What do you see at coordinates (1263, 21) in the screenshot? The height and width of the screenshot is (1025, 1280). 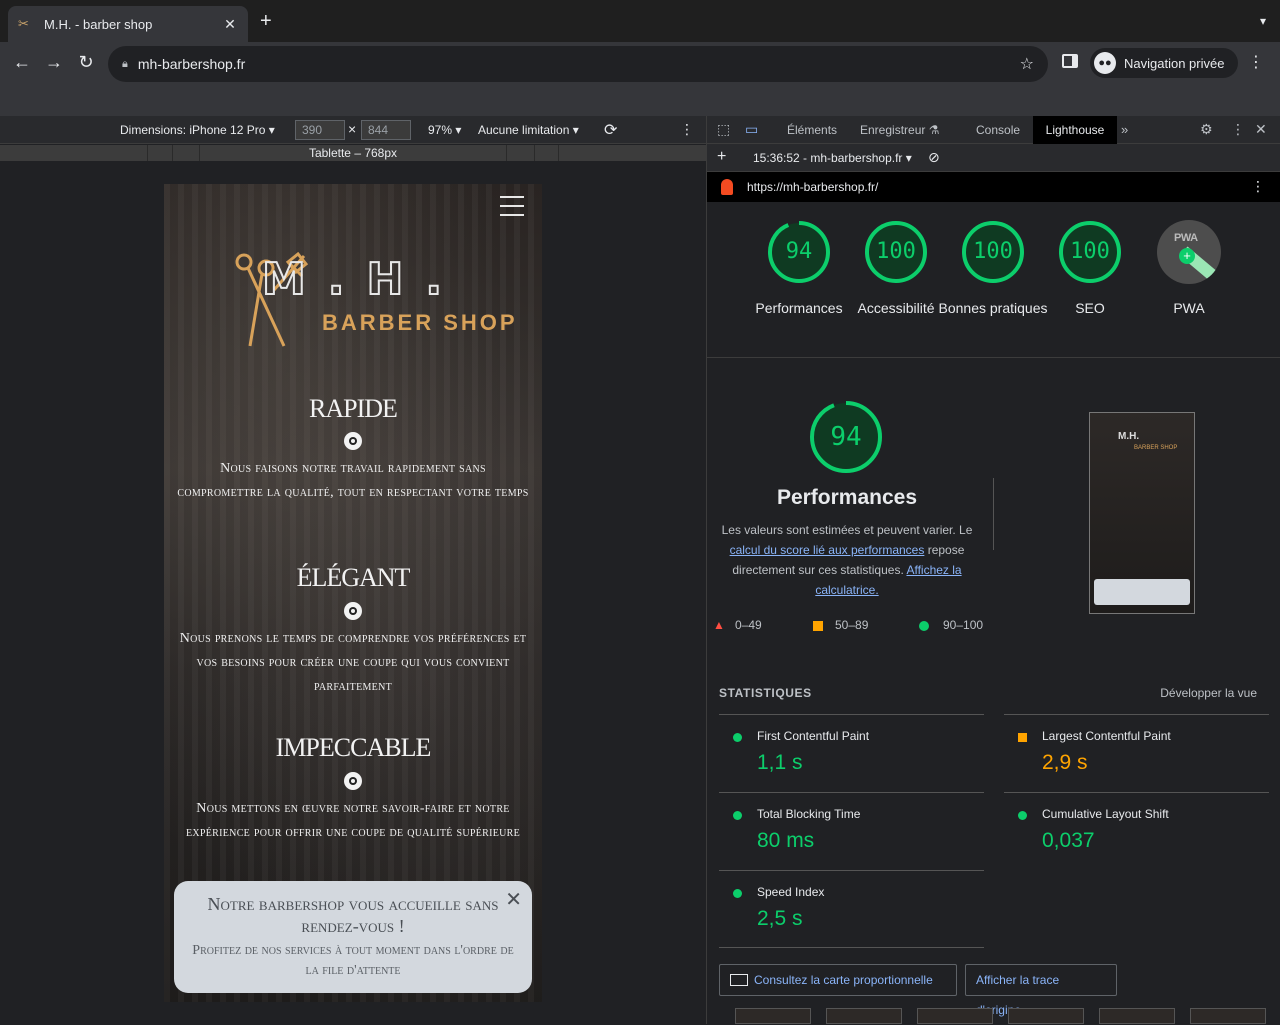 I see `tab-search-icon: ▾` at bounding box center [1263, 21].